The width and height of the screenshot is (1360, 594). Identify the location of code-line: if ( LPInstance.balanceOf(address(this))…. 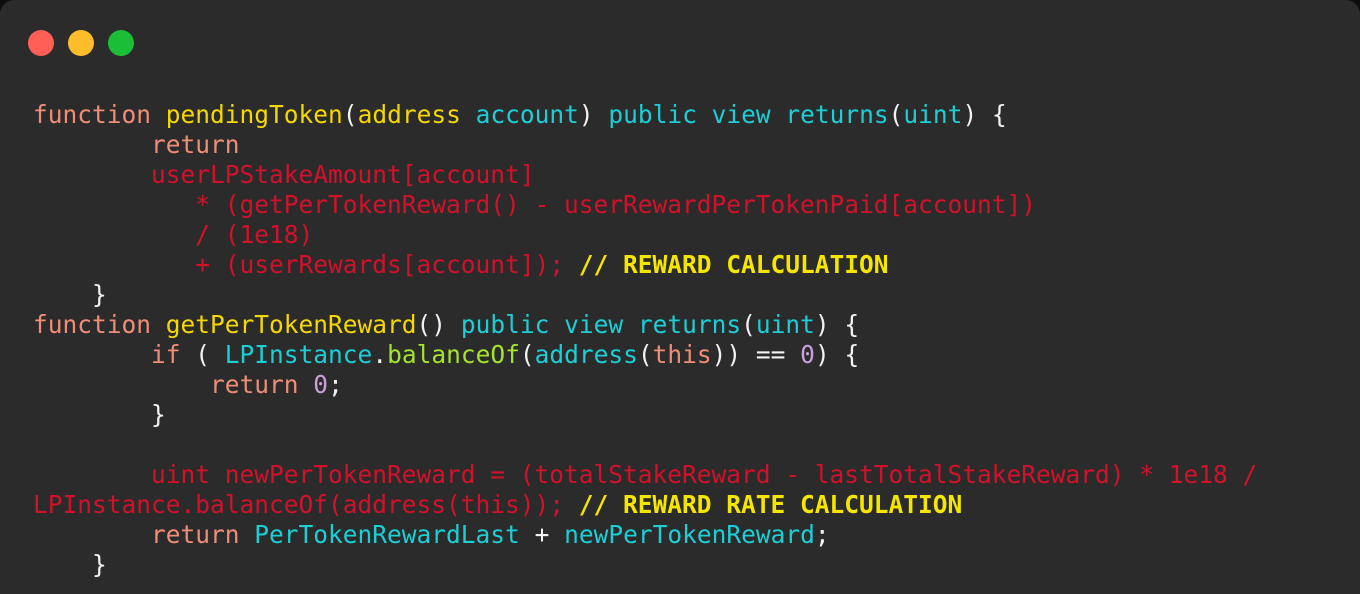
(696, 355).